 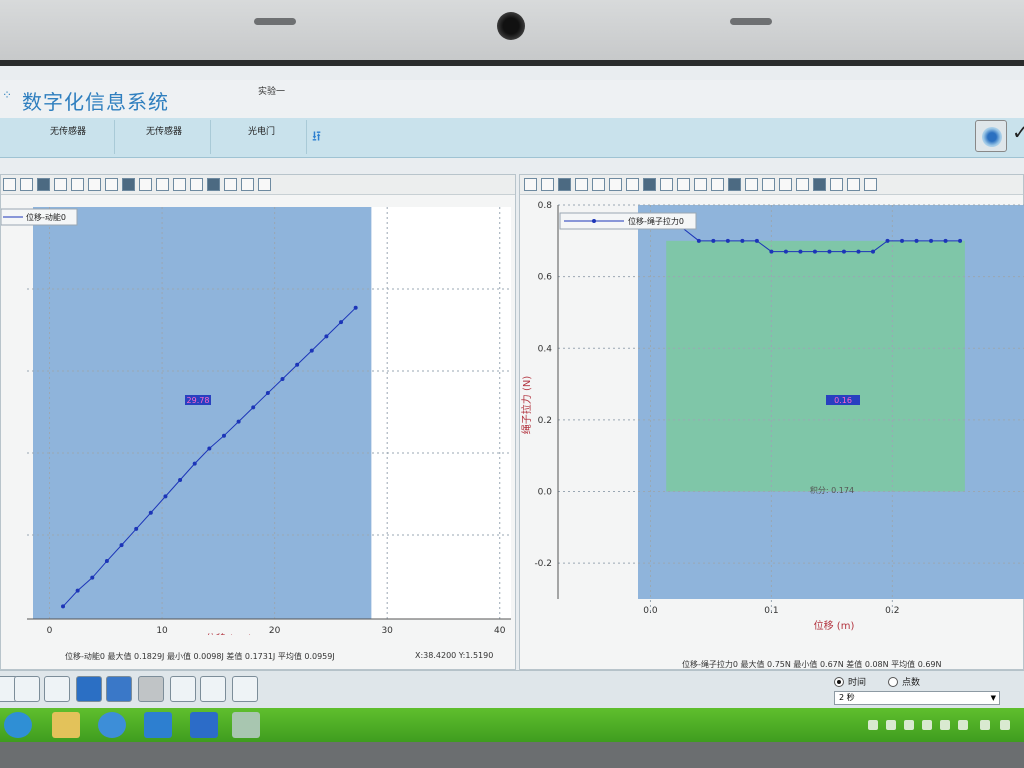 What do you see at coordinates (18, 725) in the screenshot?
I see `start-icon` at bounding box center [18, 725].